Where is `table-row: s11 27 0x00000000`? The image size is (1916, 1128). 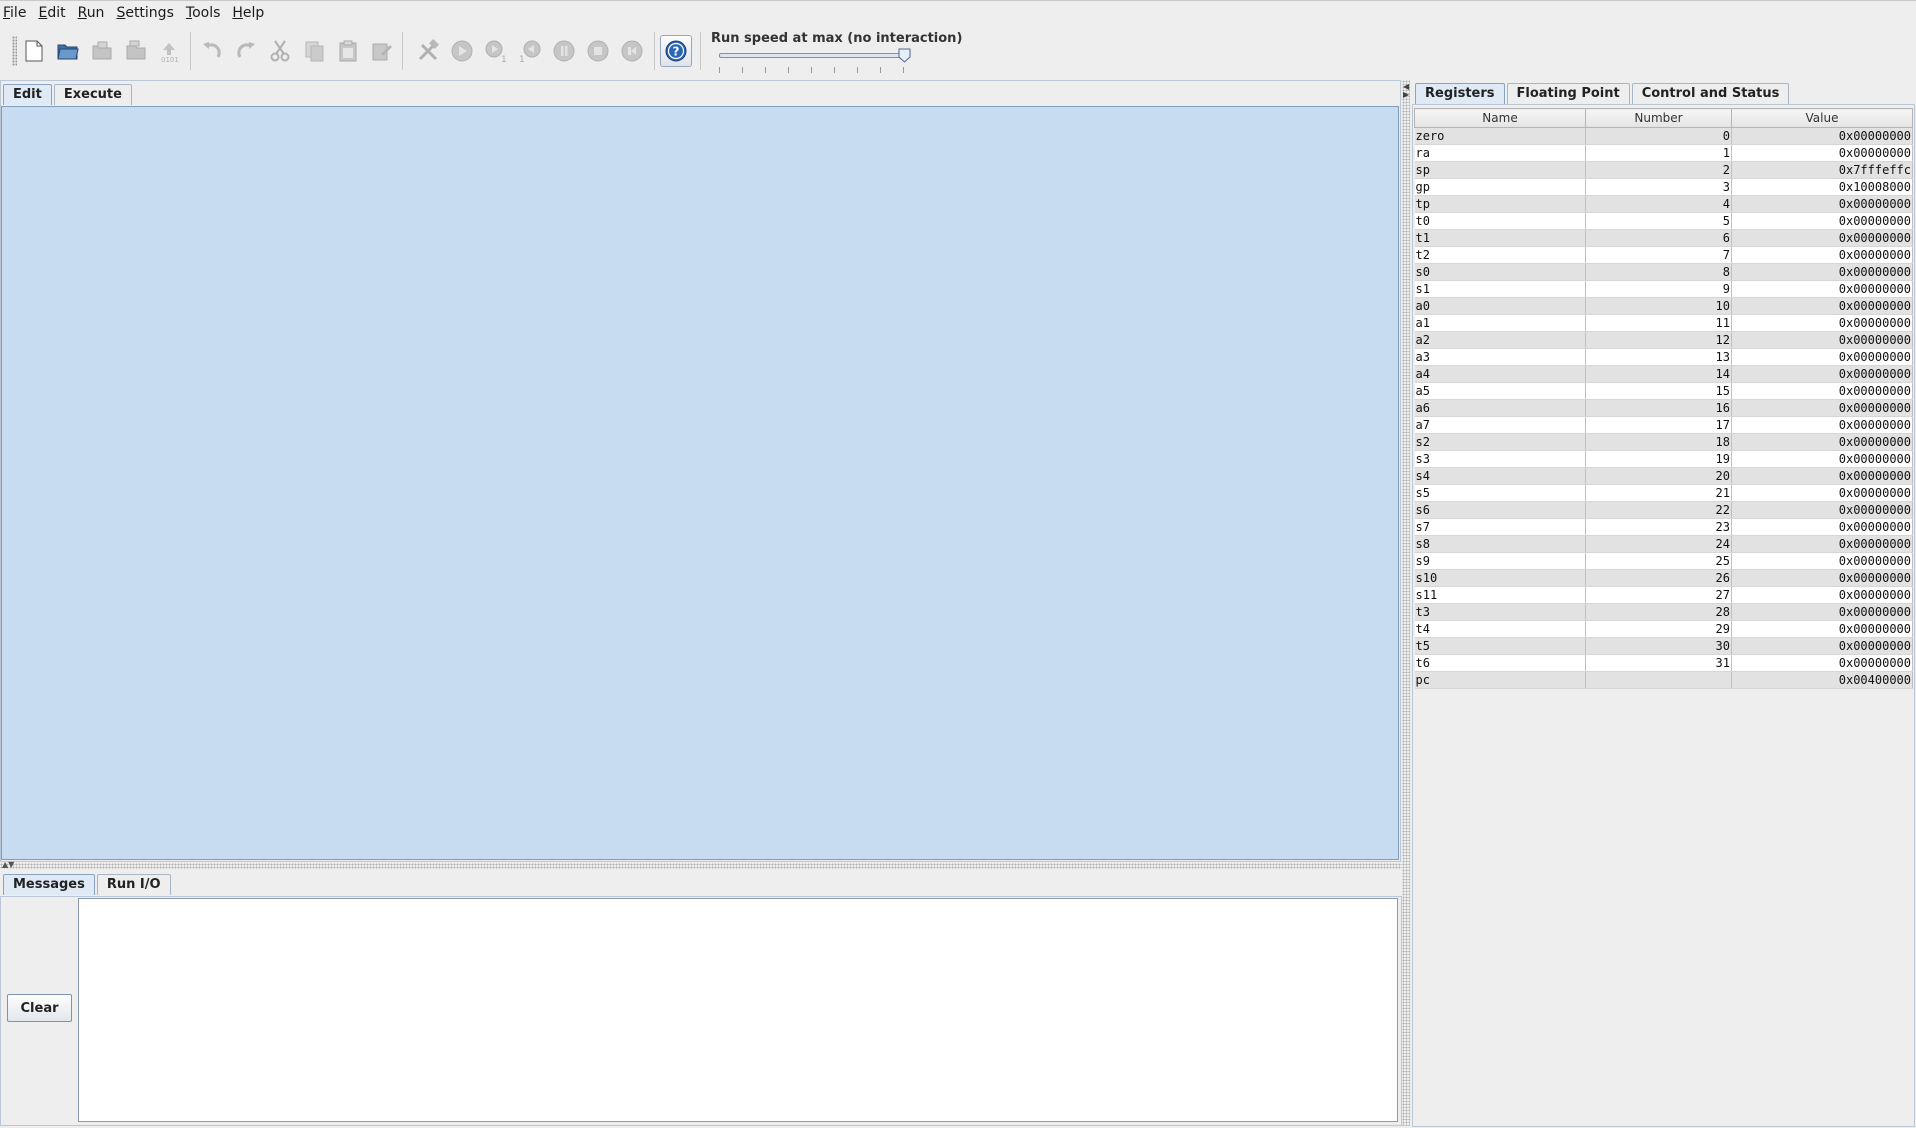 table-row: s11 27 0x00000000 is located at coordinates (1663, 595).